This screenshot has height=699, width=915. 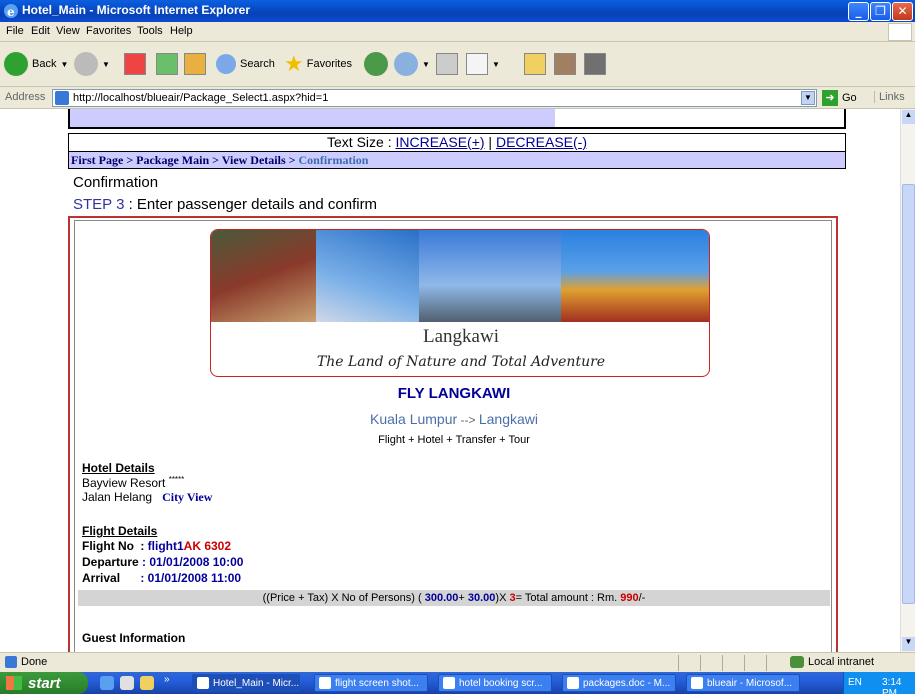 I want to click on messenger-icon, so click(x=595, y=64).